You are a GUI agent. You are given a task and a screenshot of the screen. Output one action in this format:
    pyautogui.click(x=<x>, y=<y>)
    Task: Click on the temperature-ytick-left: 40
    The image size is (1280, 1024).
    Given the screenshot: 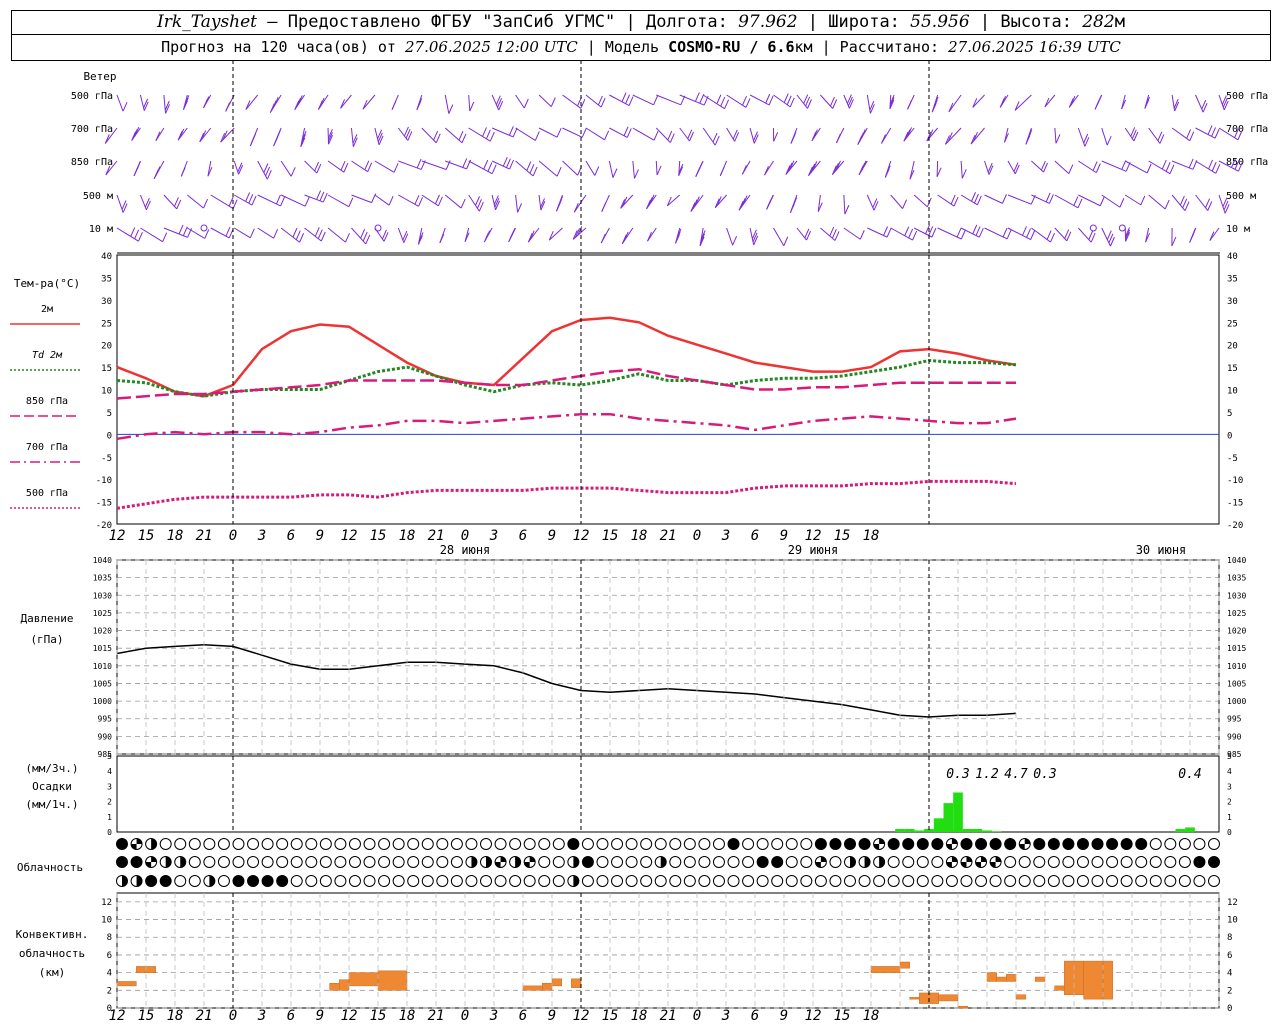 What is the action you would take?
    pyautogui.click(x=106, y=257)
    